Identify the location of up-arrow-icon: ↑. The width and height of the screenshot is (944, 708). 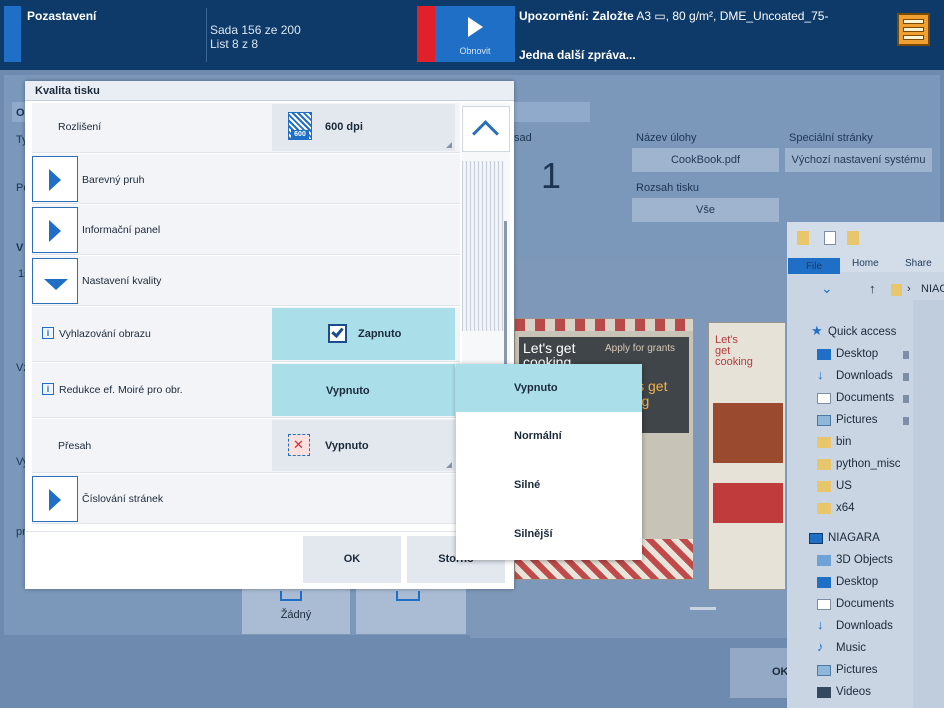
(872, 288).